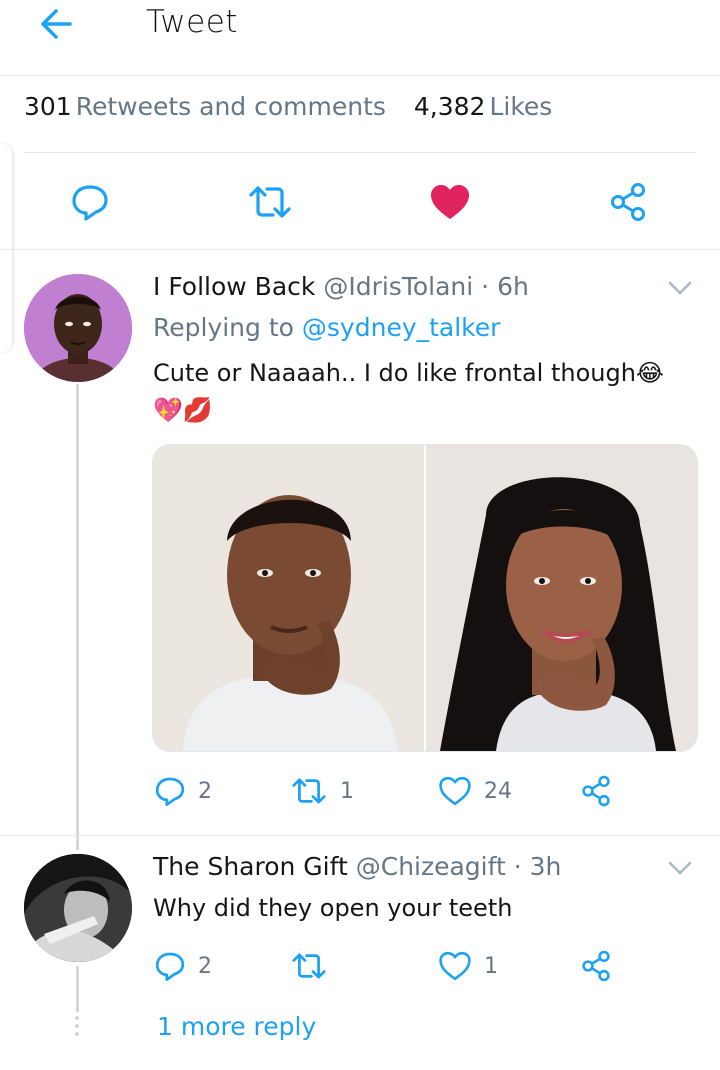 This screenshot has width=720, height=1070. Describe the element at coordinates (537, 866) in the screenshot. I see `reply-time: · 3h` at that location.